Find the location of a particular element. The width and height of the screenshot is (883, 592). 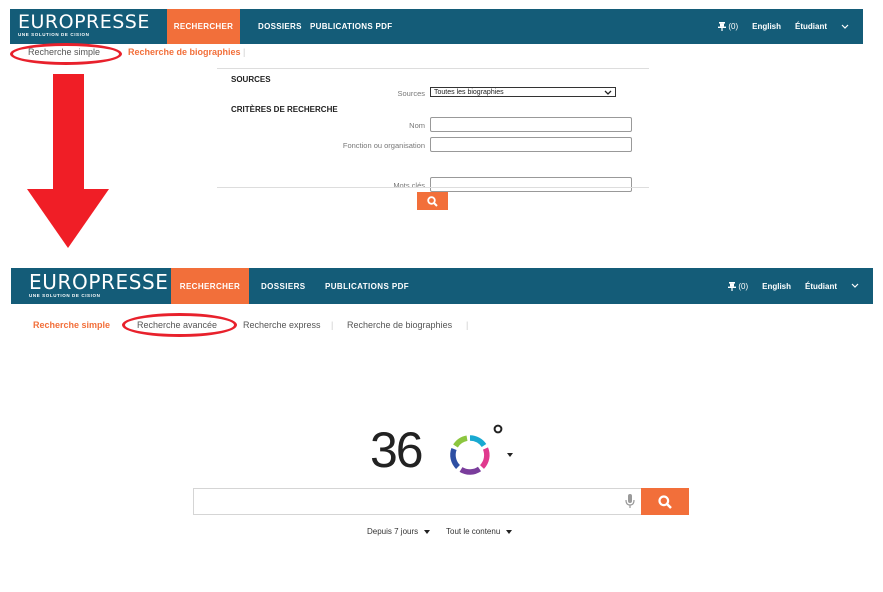

tab-recherche-simple: Recherche simple is located at coordinates (71, 325).